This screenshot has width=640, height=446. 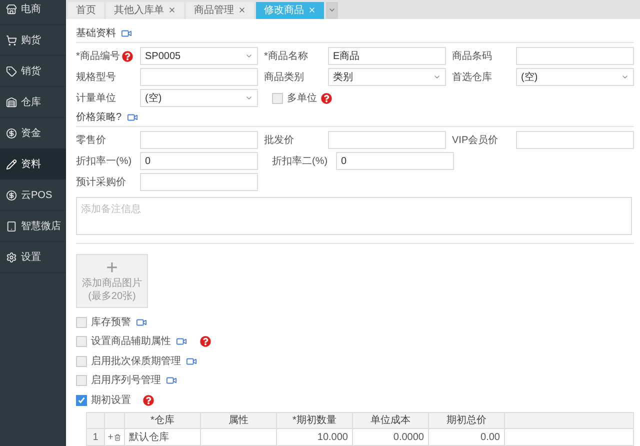 What do you see at coordinates (238, 421) in the screenshot?
I see `column-header: 属性` at bounding box center [238, 421].